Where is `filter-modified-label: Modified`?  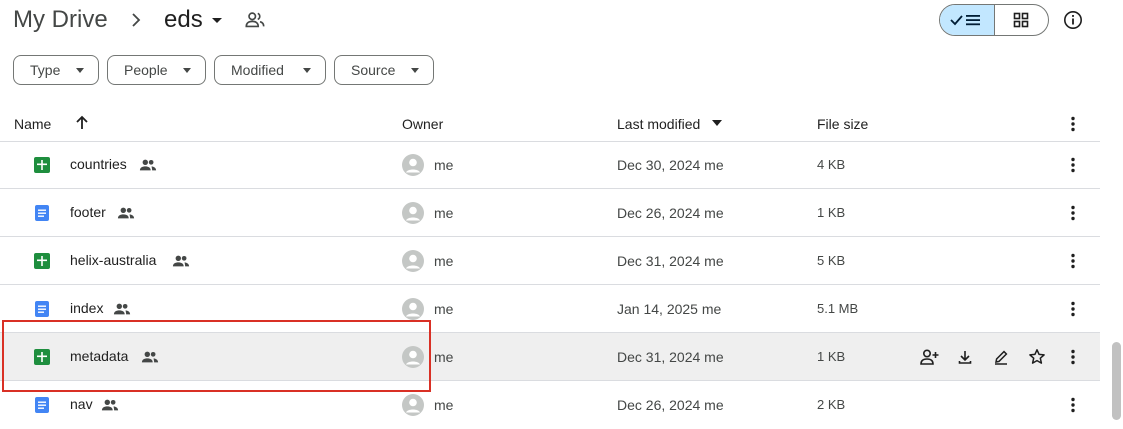
filter-modified-label: Modified is located at coordinates (257, 70).